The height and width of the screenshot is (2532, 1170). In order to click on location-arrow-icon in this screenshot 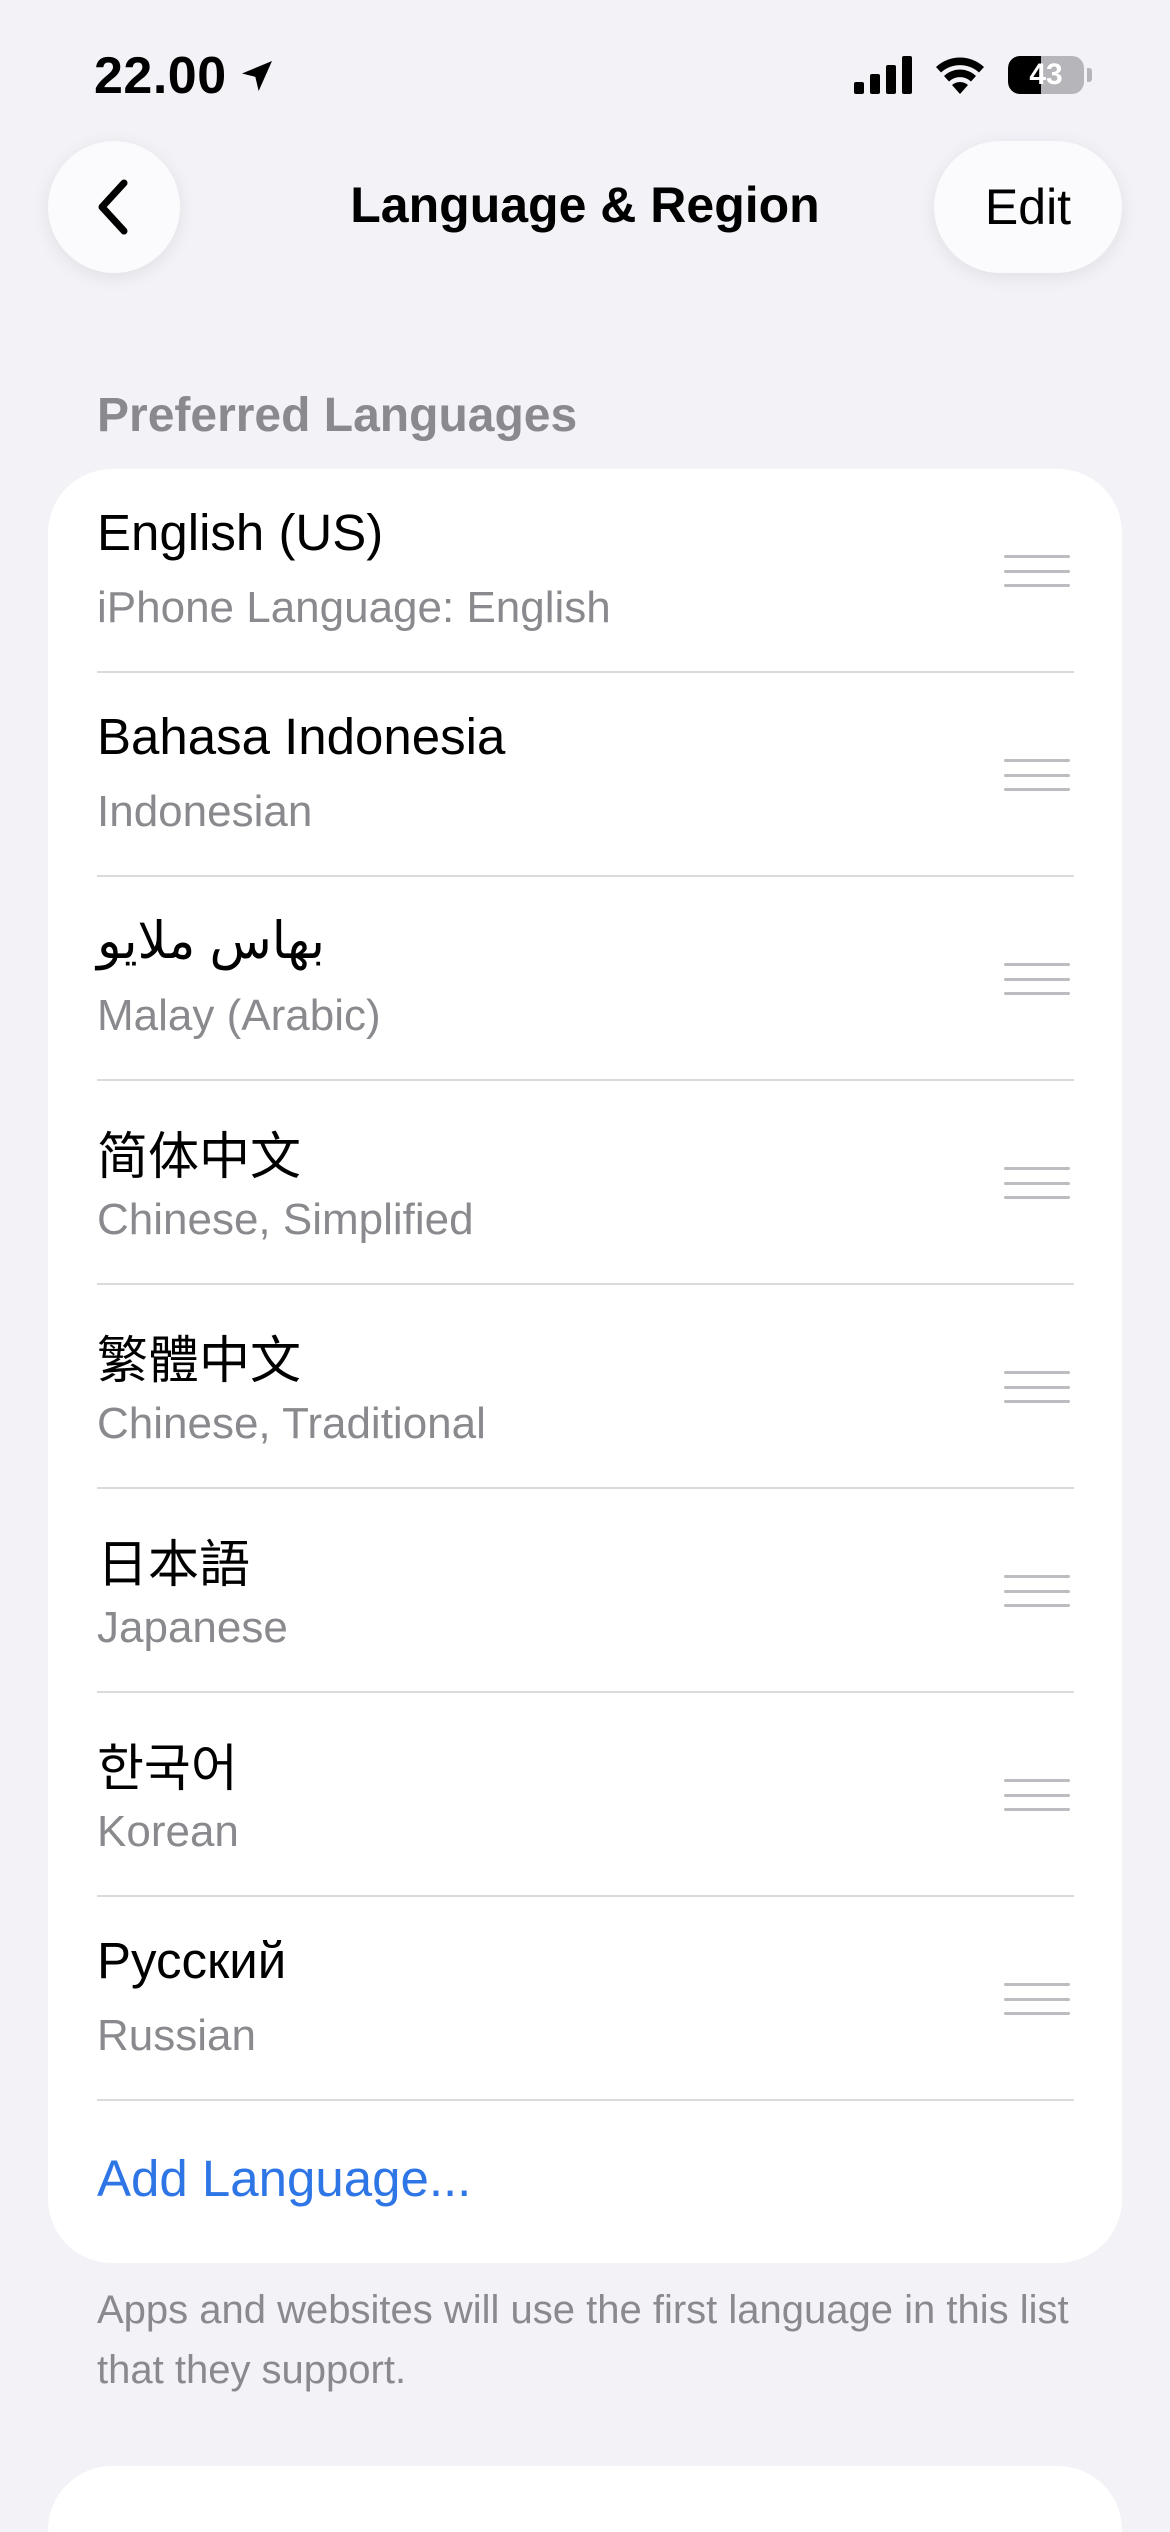, I will do `click(256, 76)`.